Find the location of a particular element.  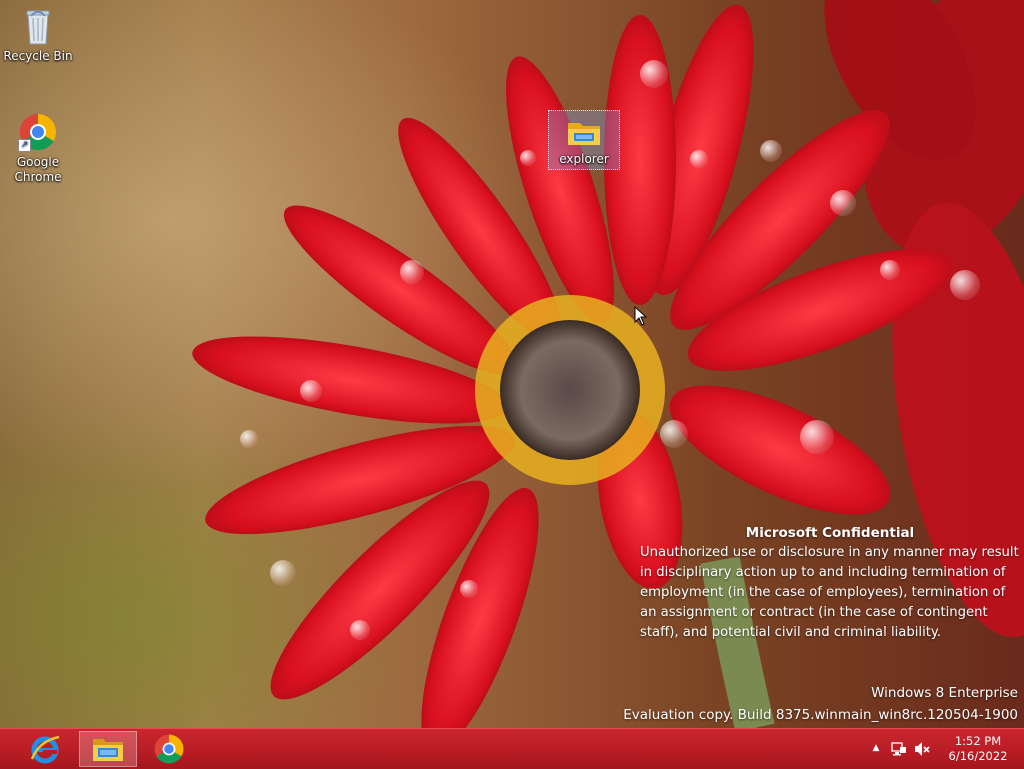

show-hidden-icons-button: ▲ is located at coordinates (876, 748).